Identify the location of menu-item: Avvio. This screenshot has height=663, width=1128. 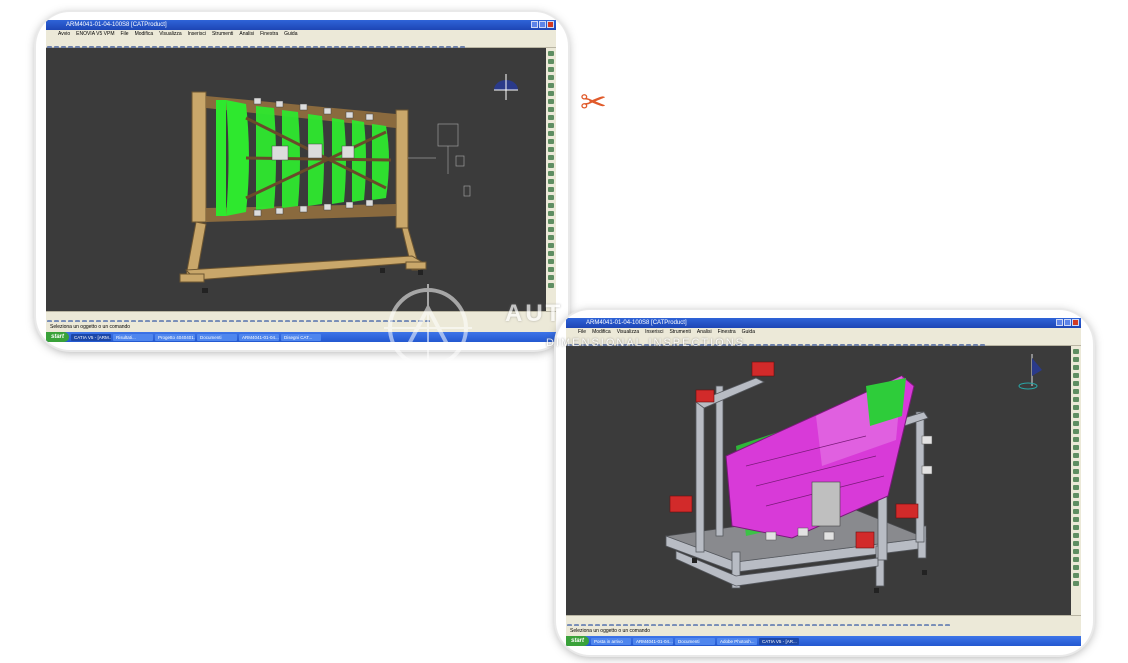
(64, 34).